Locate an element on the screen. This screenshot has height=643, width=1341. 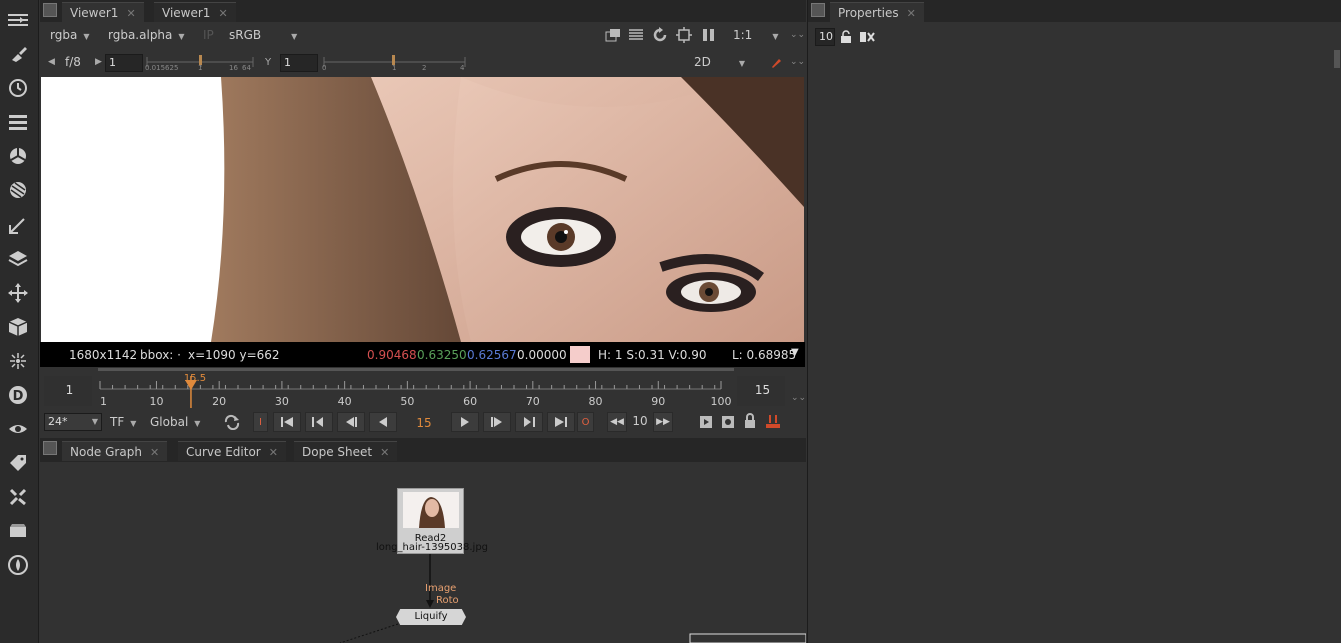
increment-input: 10 is located at coordinates (640, 421).